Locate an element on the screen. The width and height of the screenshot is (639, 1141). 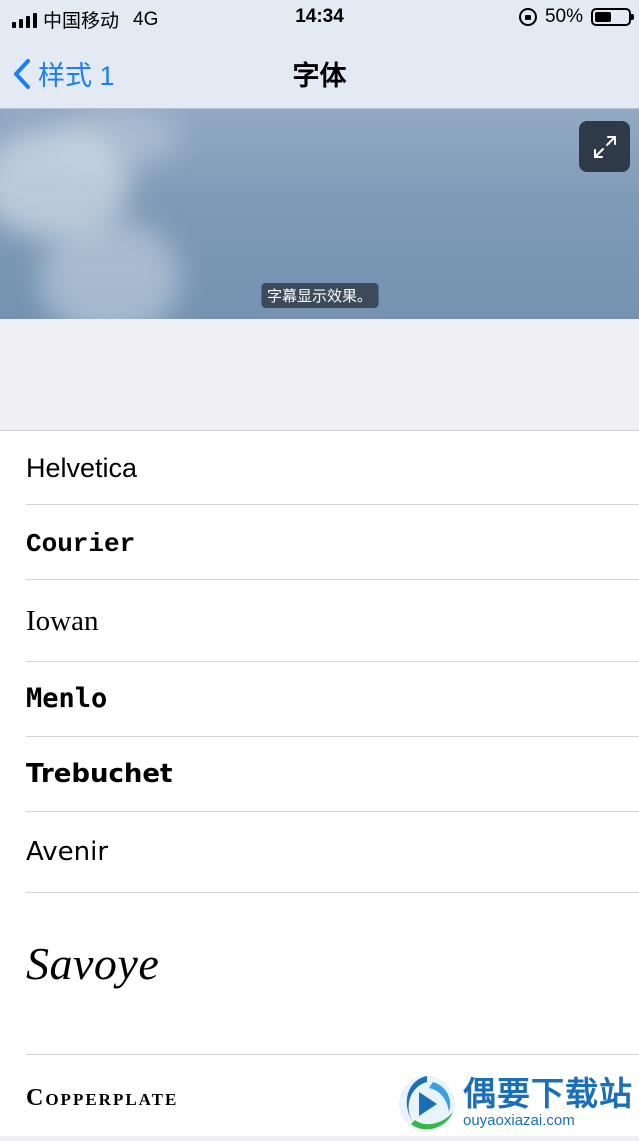
status-right: 50% is located at coordinates (576, 17).